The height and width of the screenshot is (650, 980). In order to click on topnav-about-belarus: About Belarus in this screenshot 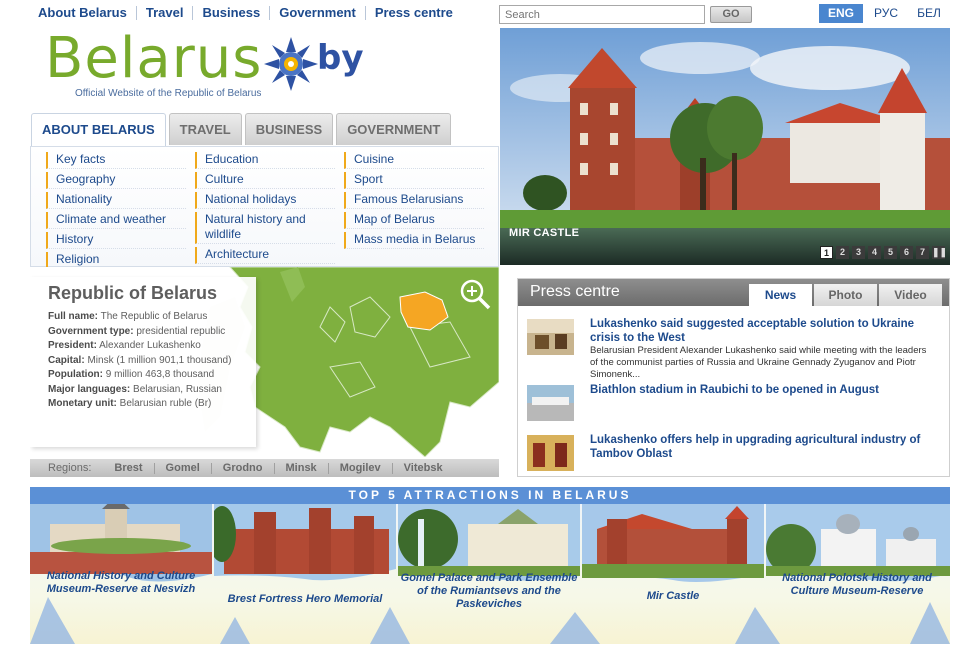, I will do `click(83, 13)`.